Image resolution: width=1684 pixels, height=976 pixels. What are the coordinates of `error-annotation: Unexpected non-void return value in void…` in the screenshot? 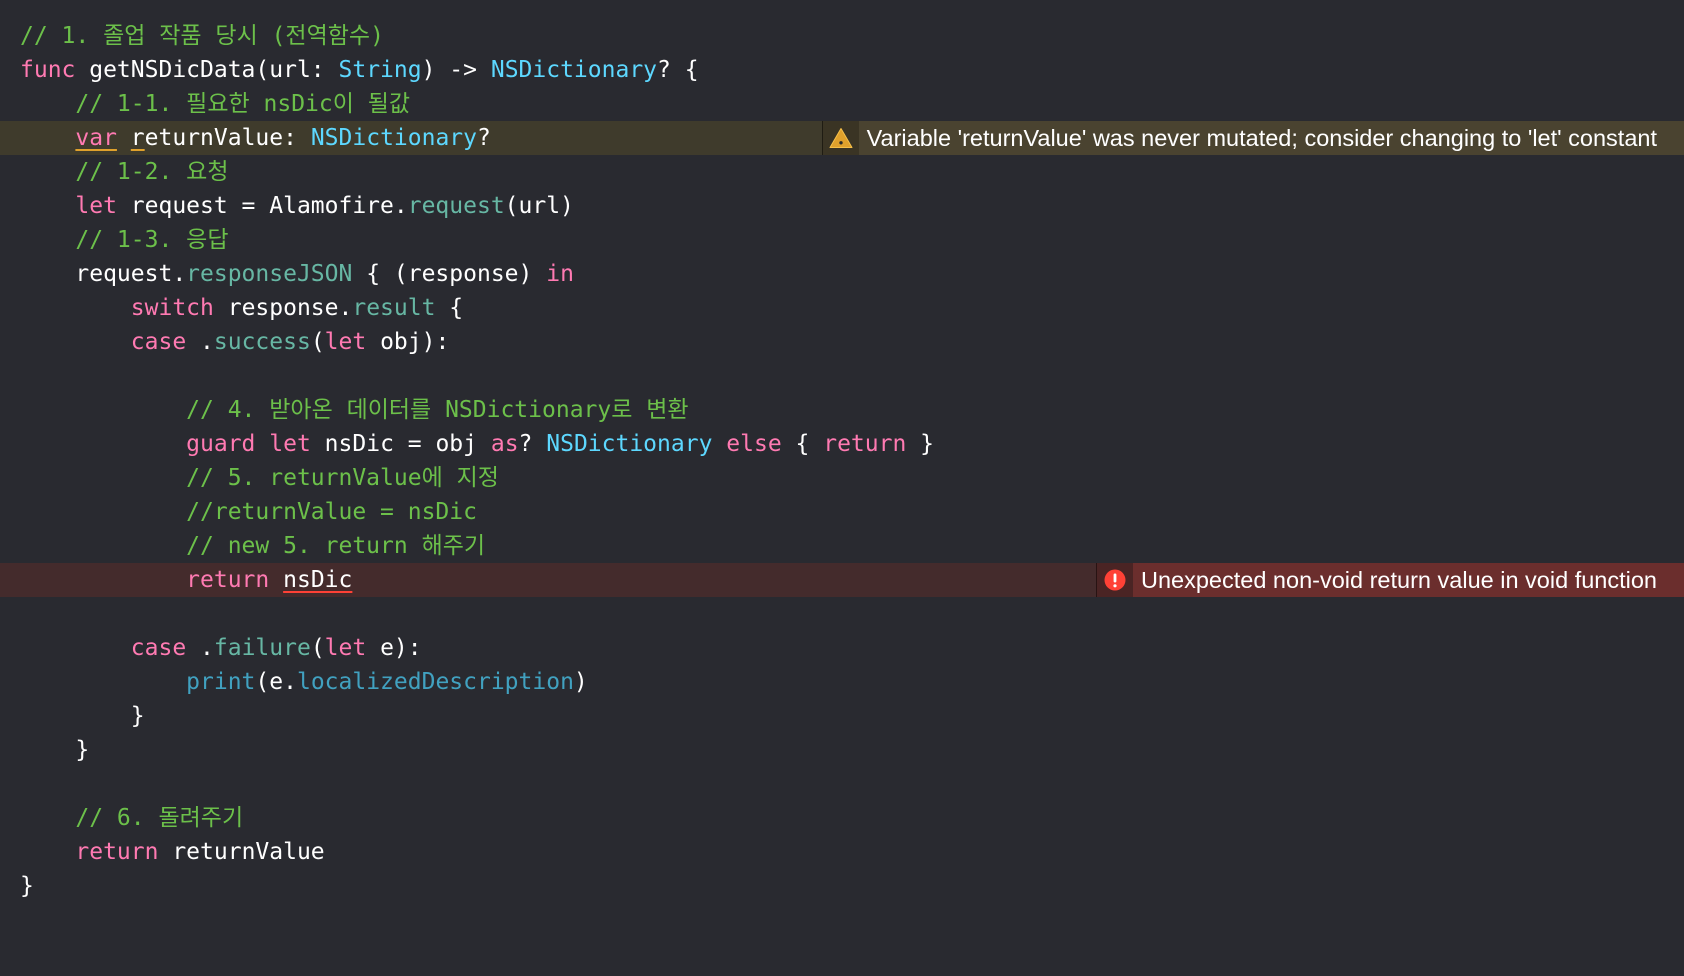 It's located at (1389, 580).